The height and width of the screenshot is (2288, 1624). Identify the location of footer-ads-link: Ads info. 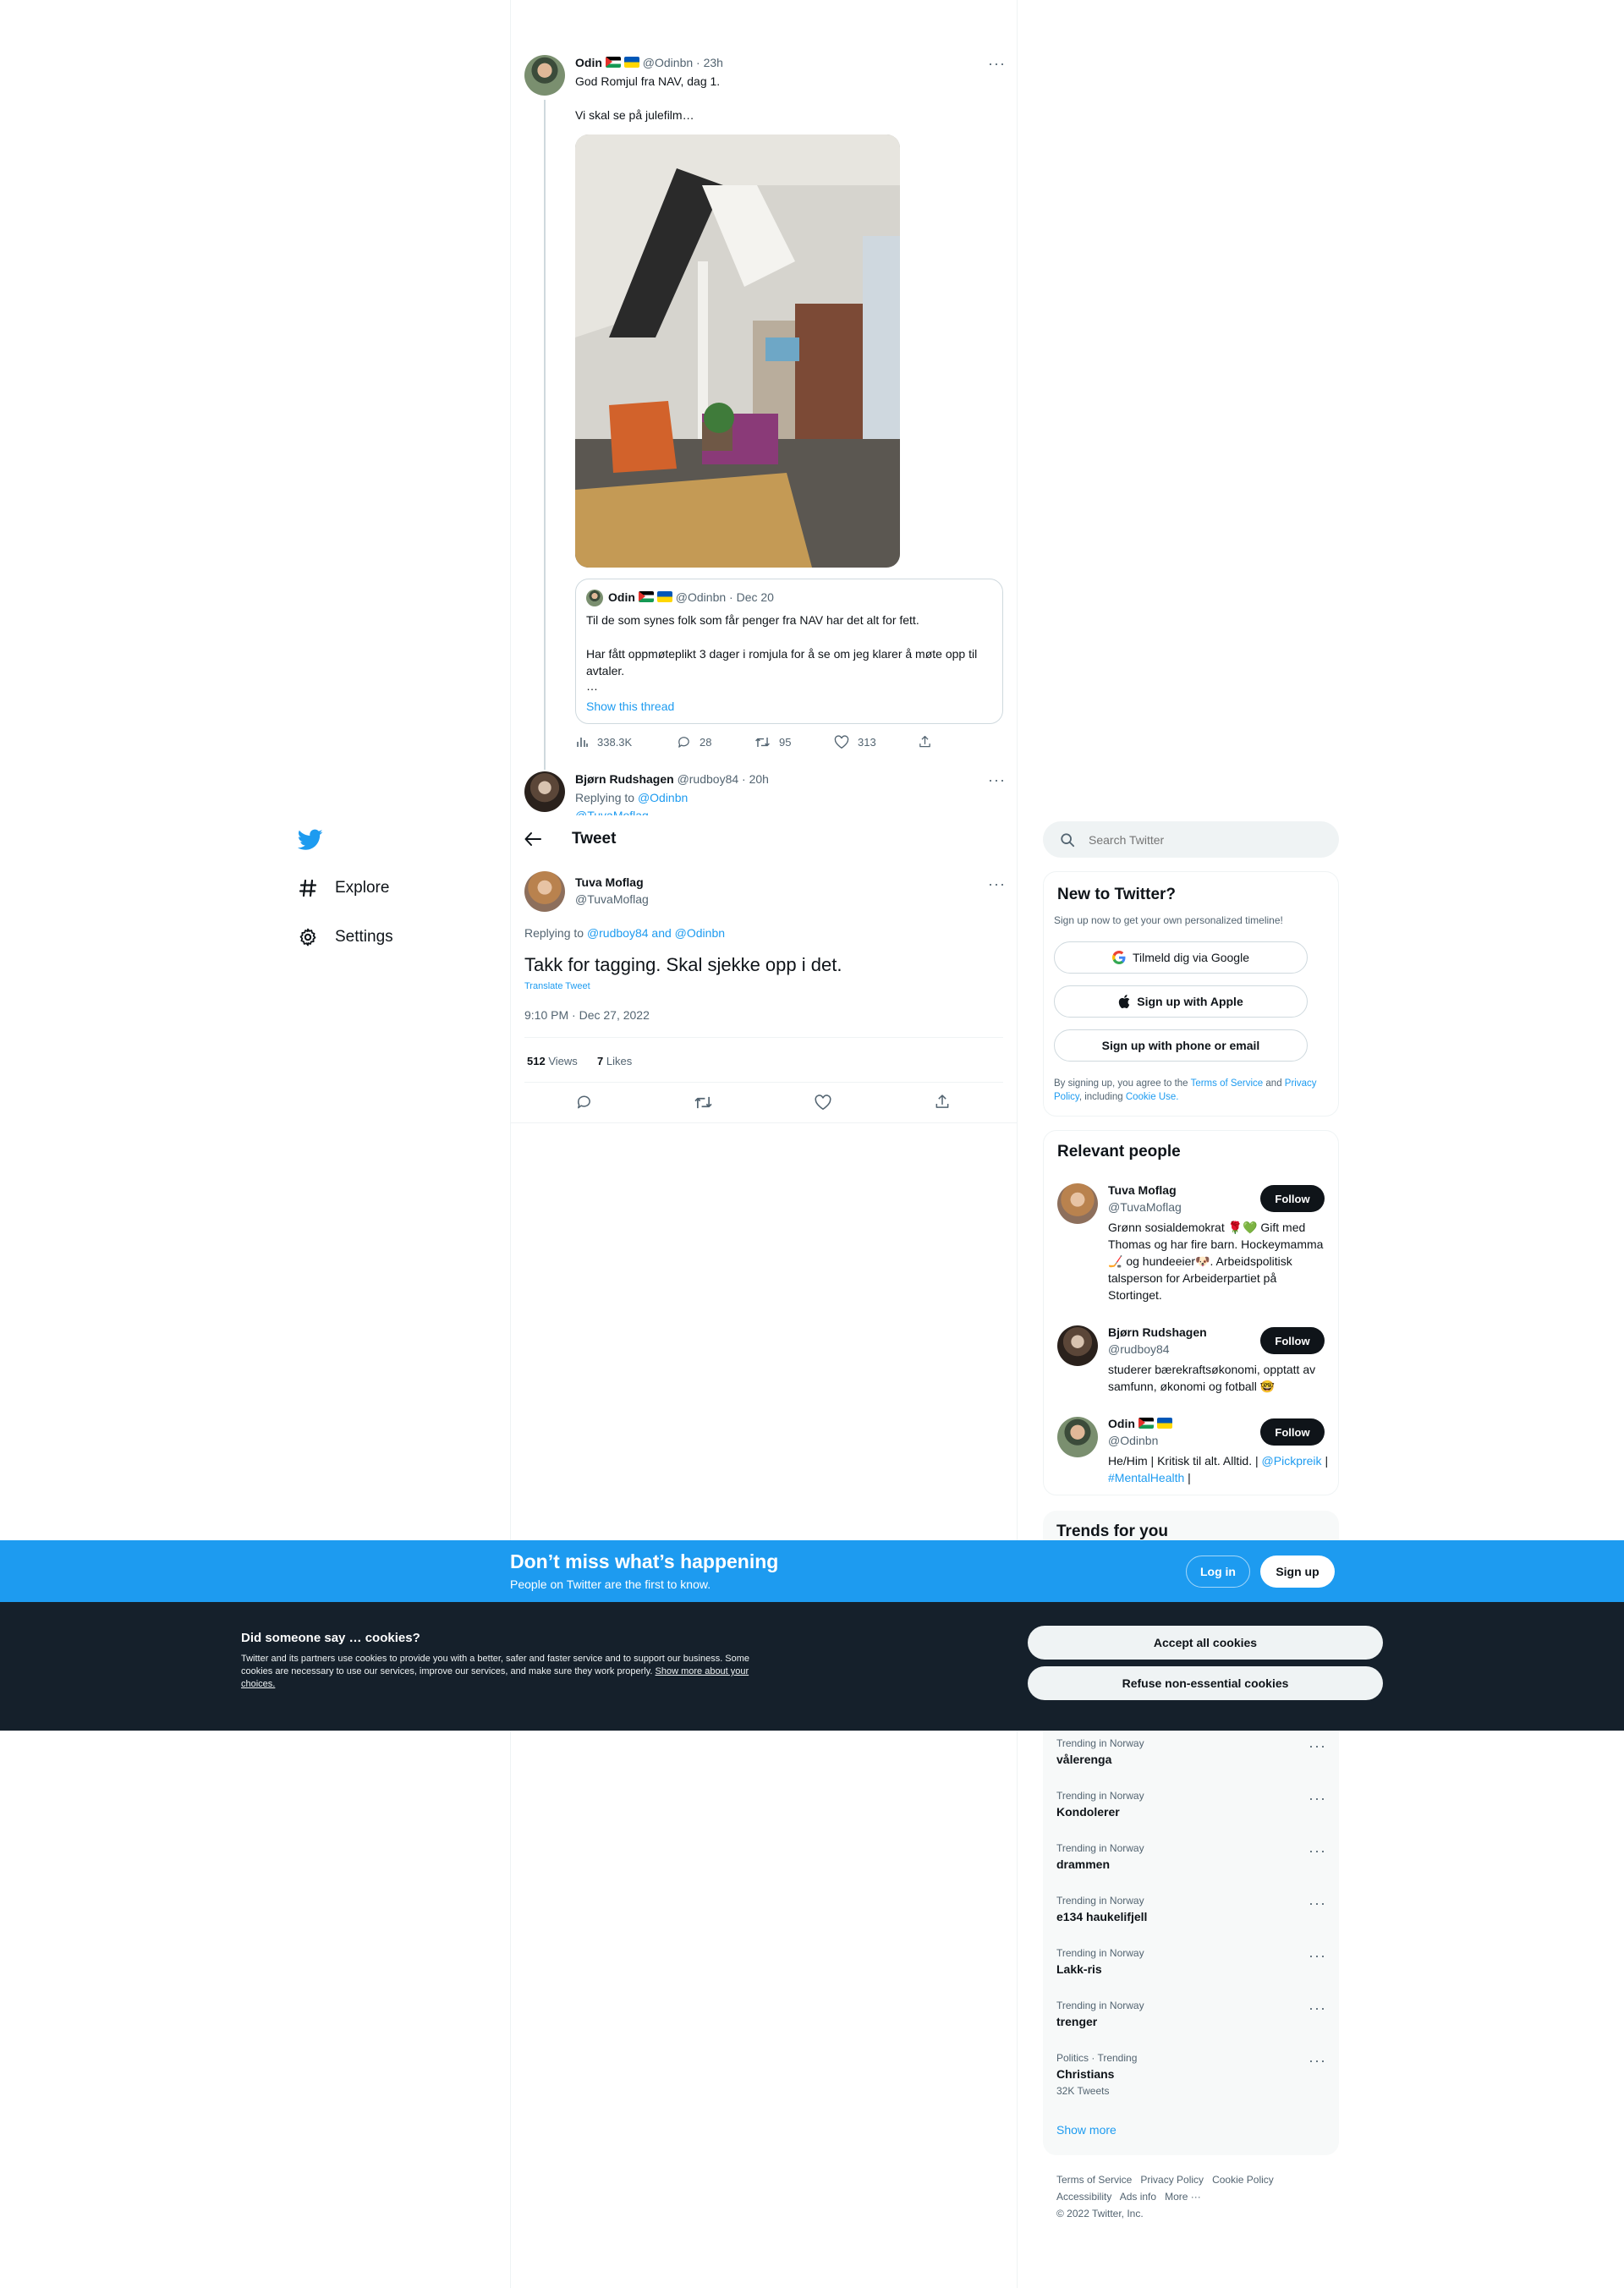
(1138, 2197).